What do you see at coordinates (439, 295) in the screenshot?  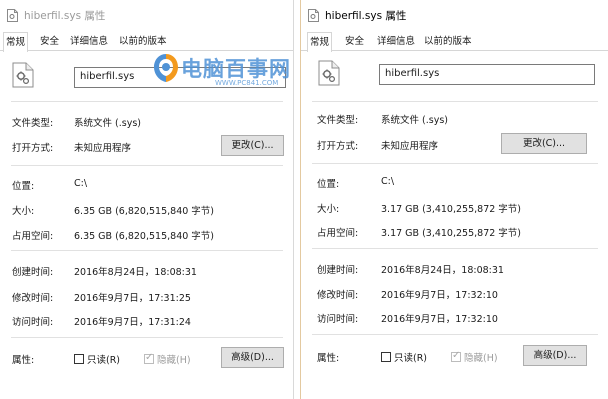 I see `modified-value: 2016年9月7日，17:32:10` at bounding box center [439, 295].